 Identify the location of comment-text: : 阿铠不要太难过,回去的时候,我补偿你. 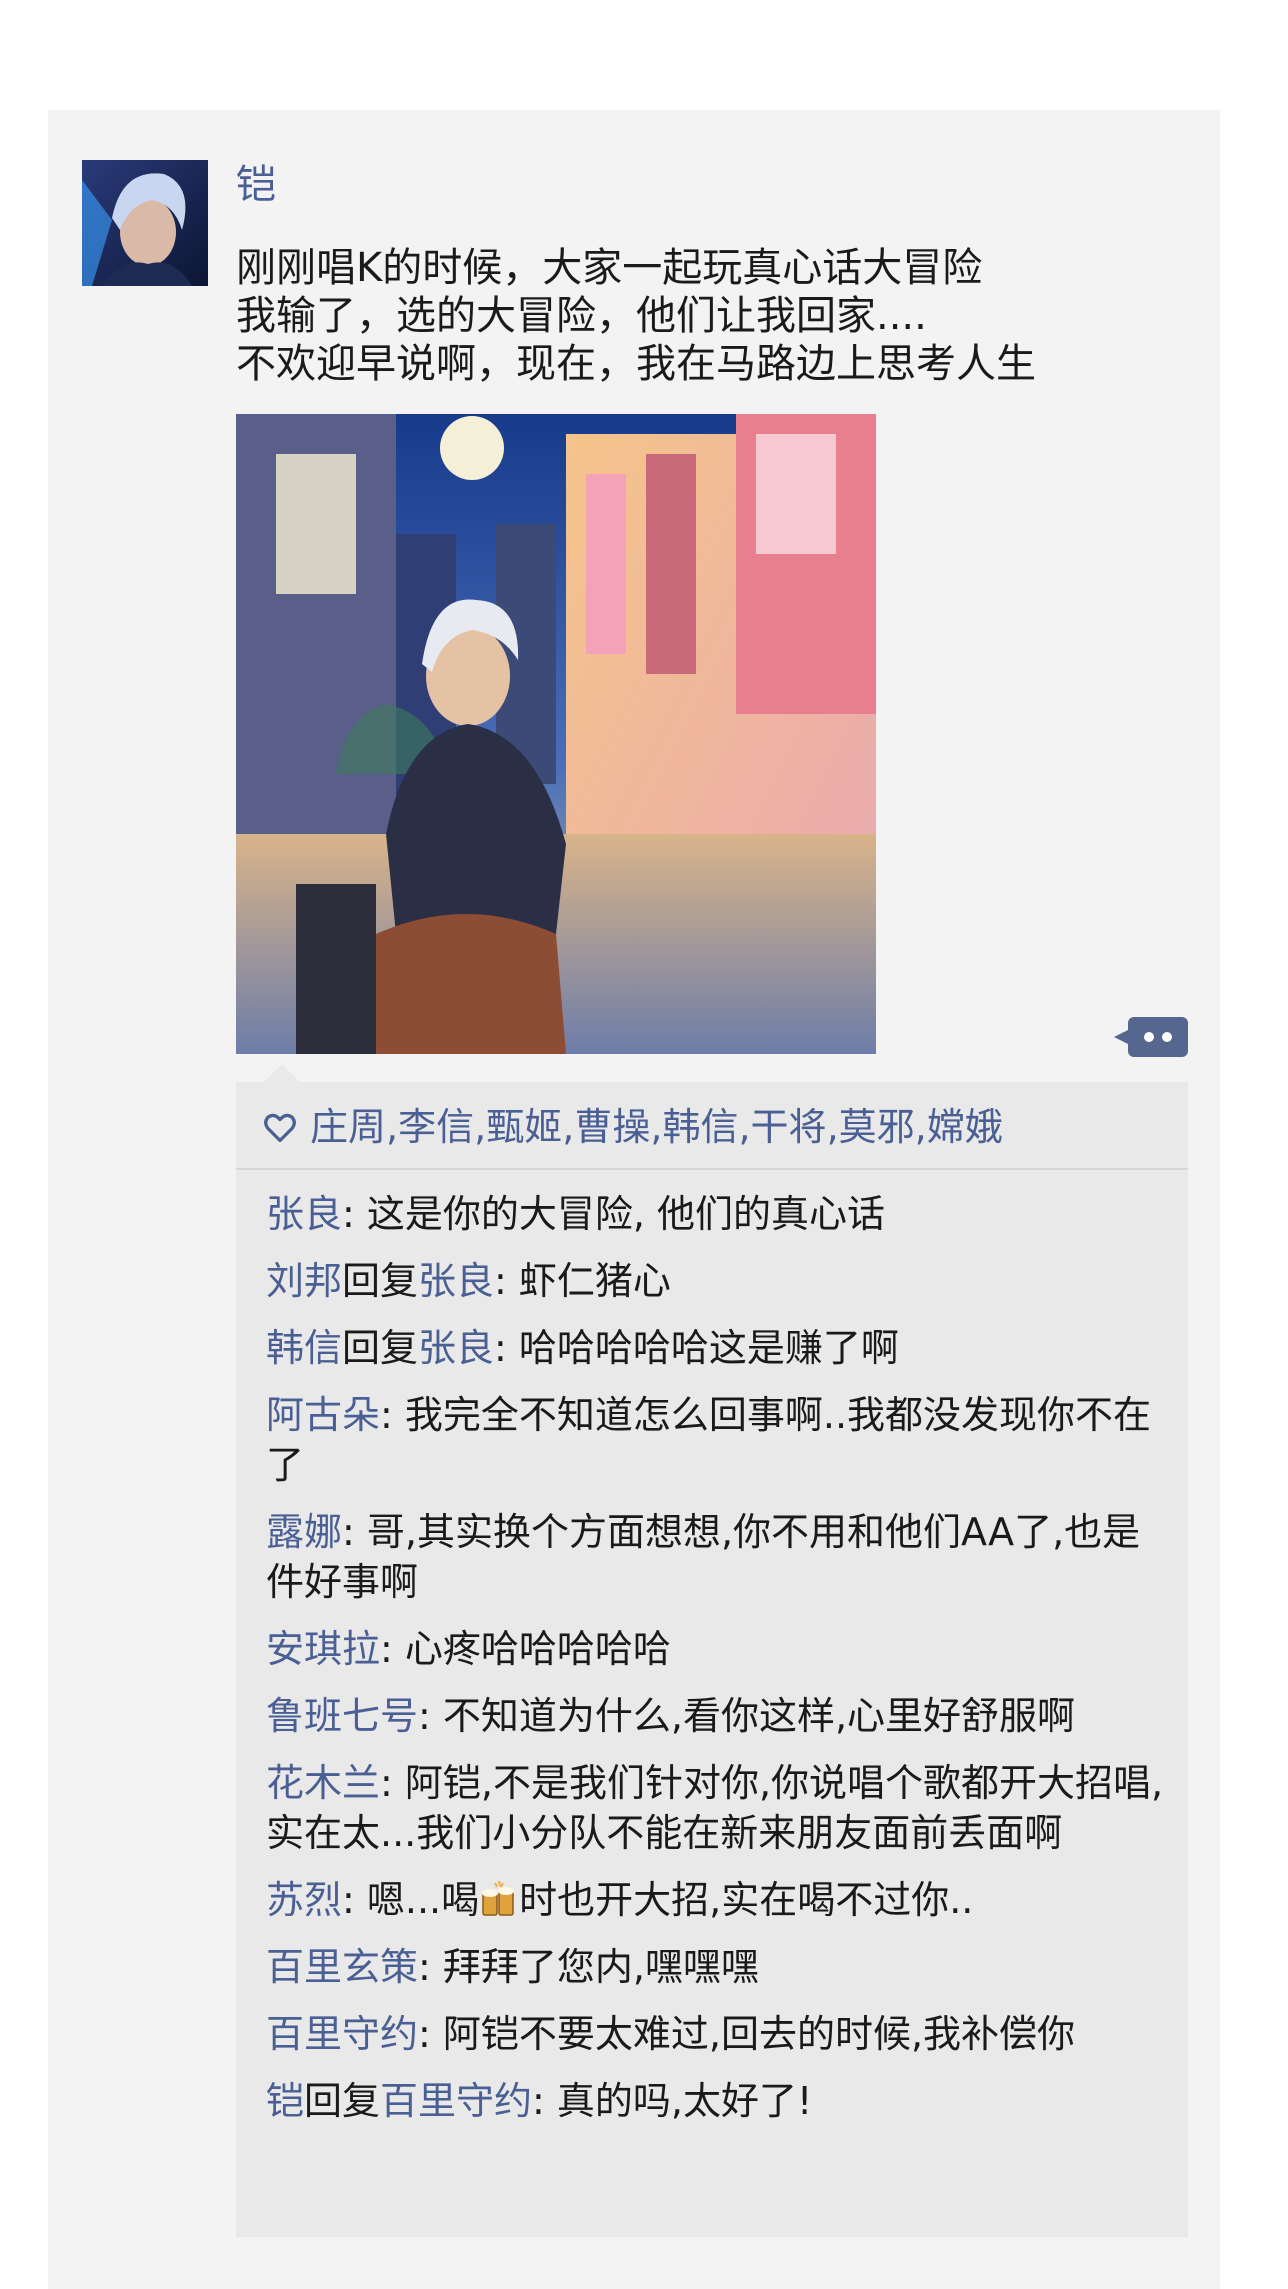
(747, 2034).